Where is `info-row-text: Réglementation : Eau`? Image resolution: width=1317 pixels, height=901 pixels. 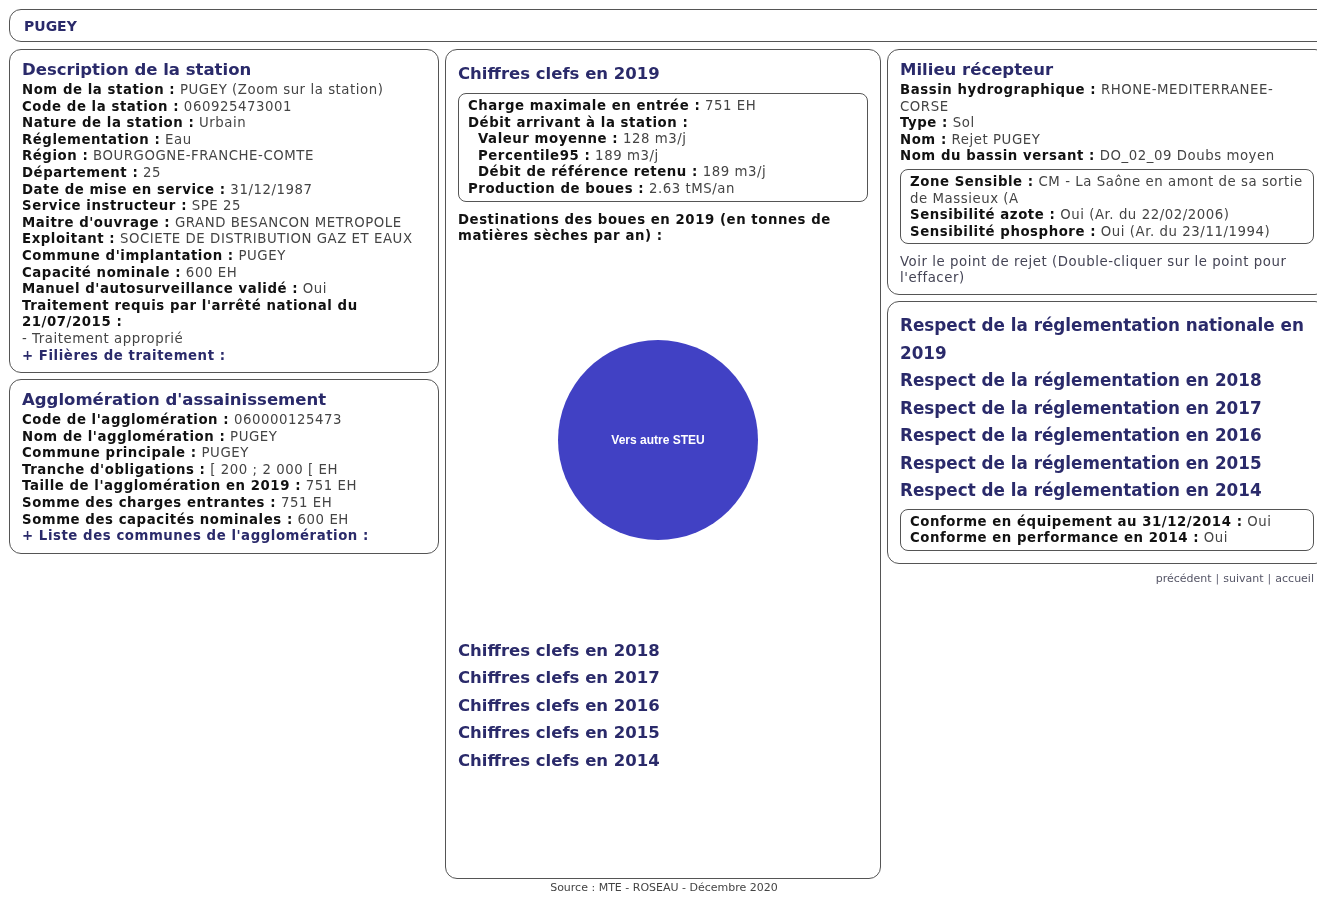 info-row-text: Réglementation : Eau is located at coordinates (107, 139).